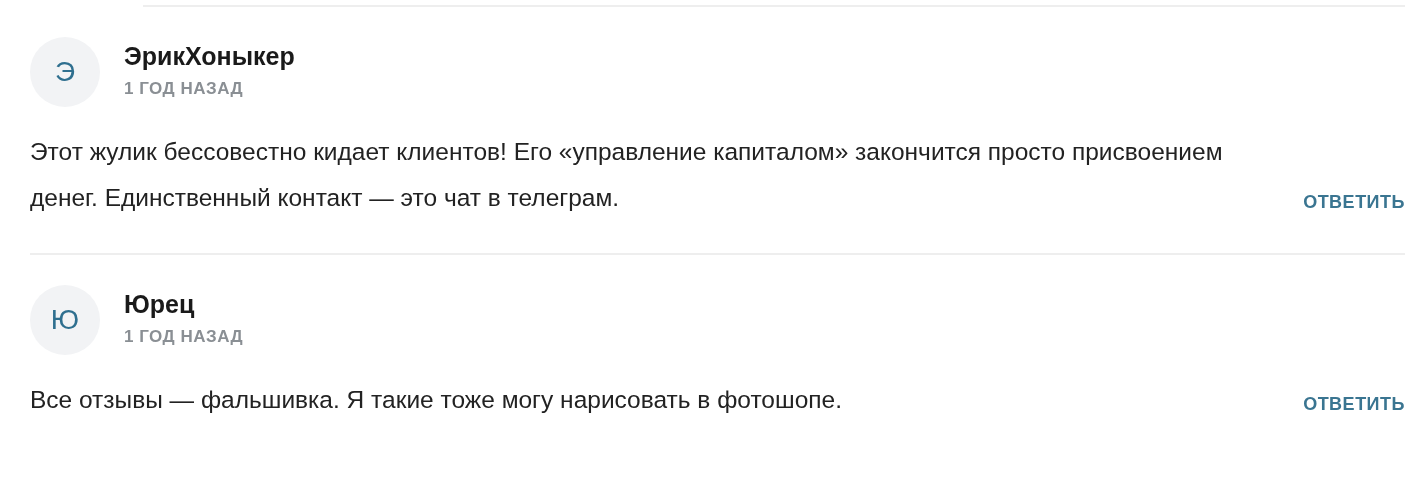 This screenshot has height=485, width=1427. Describe the element at coordinates (627, 175) in the screenshot. I see `comment-text: Этот жулик бессовестно кидает клиентов! Его «управление капиталом» закончится просто присвоением денег. Единственный контакт — это чат в телеграм.` at that location.